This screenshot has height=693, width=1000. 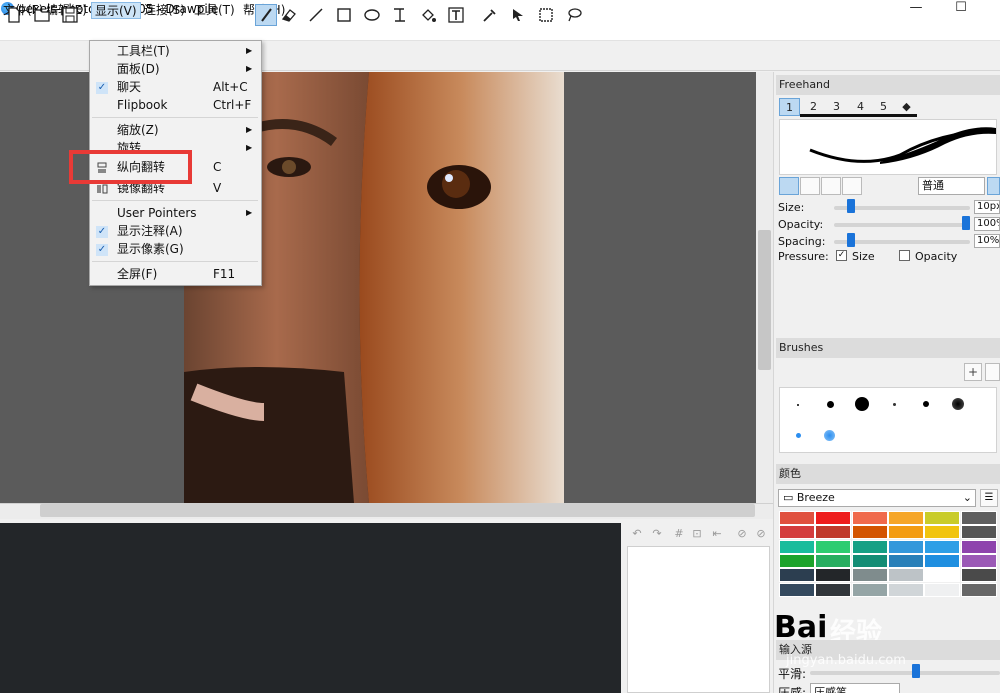 What do you see at coordinates (987, 241) in the screenshot?
I see `spacing-value: 10%` at bounding box center [987, 241].